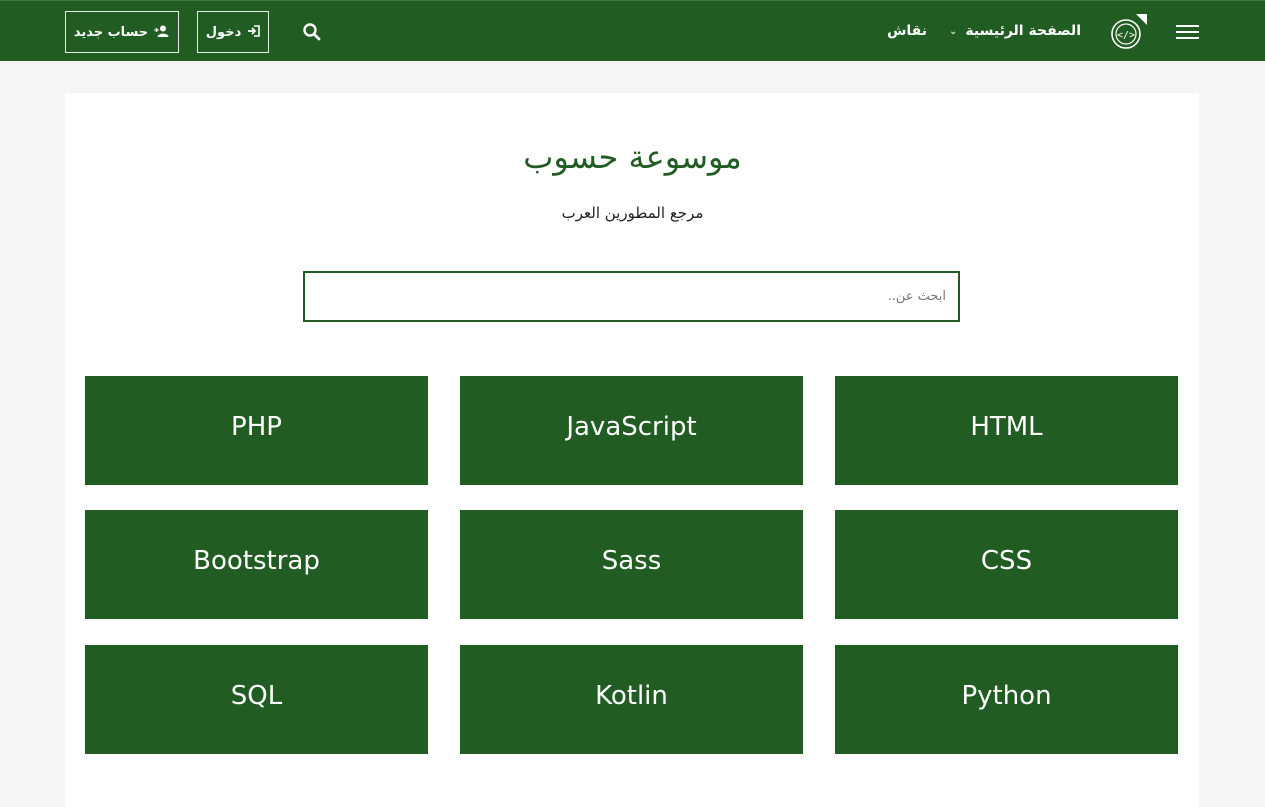 The height and width of the screenshot is (807, 1265). I want to click on tile-label: HTML, so click(1006, 426).